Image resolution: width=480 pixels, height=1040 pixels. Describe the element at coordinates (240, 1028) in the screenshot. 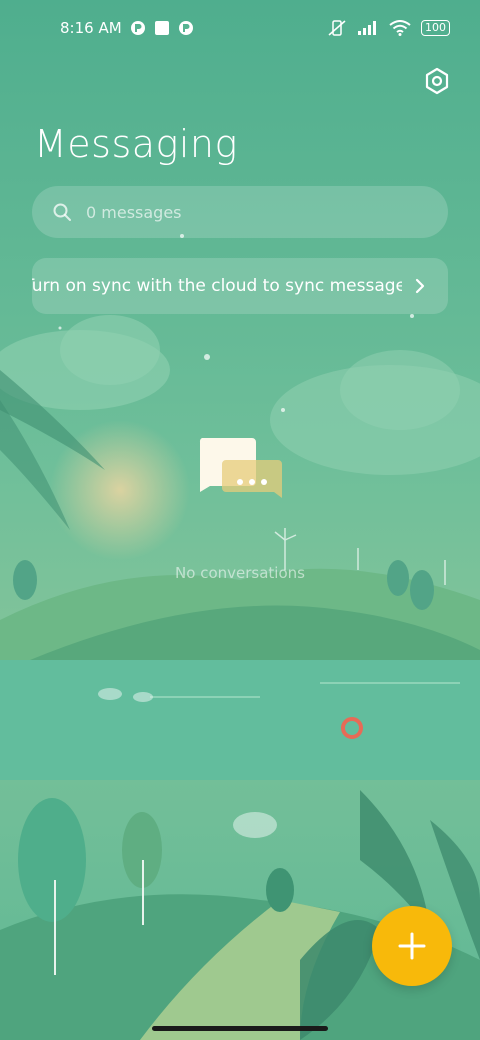

I see `home-indicator` at that location.